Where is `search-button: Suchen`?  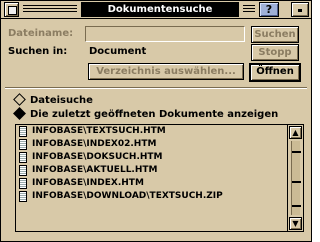 search-button: Suchen is located at coordinates (275, 34).